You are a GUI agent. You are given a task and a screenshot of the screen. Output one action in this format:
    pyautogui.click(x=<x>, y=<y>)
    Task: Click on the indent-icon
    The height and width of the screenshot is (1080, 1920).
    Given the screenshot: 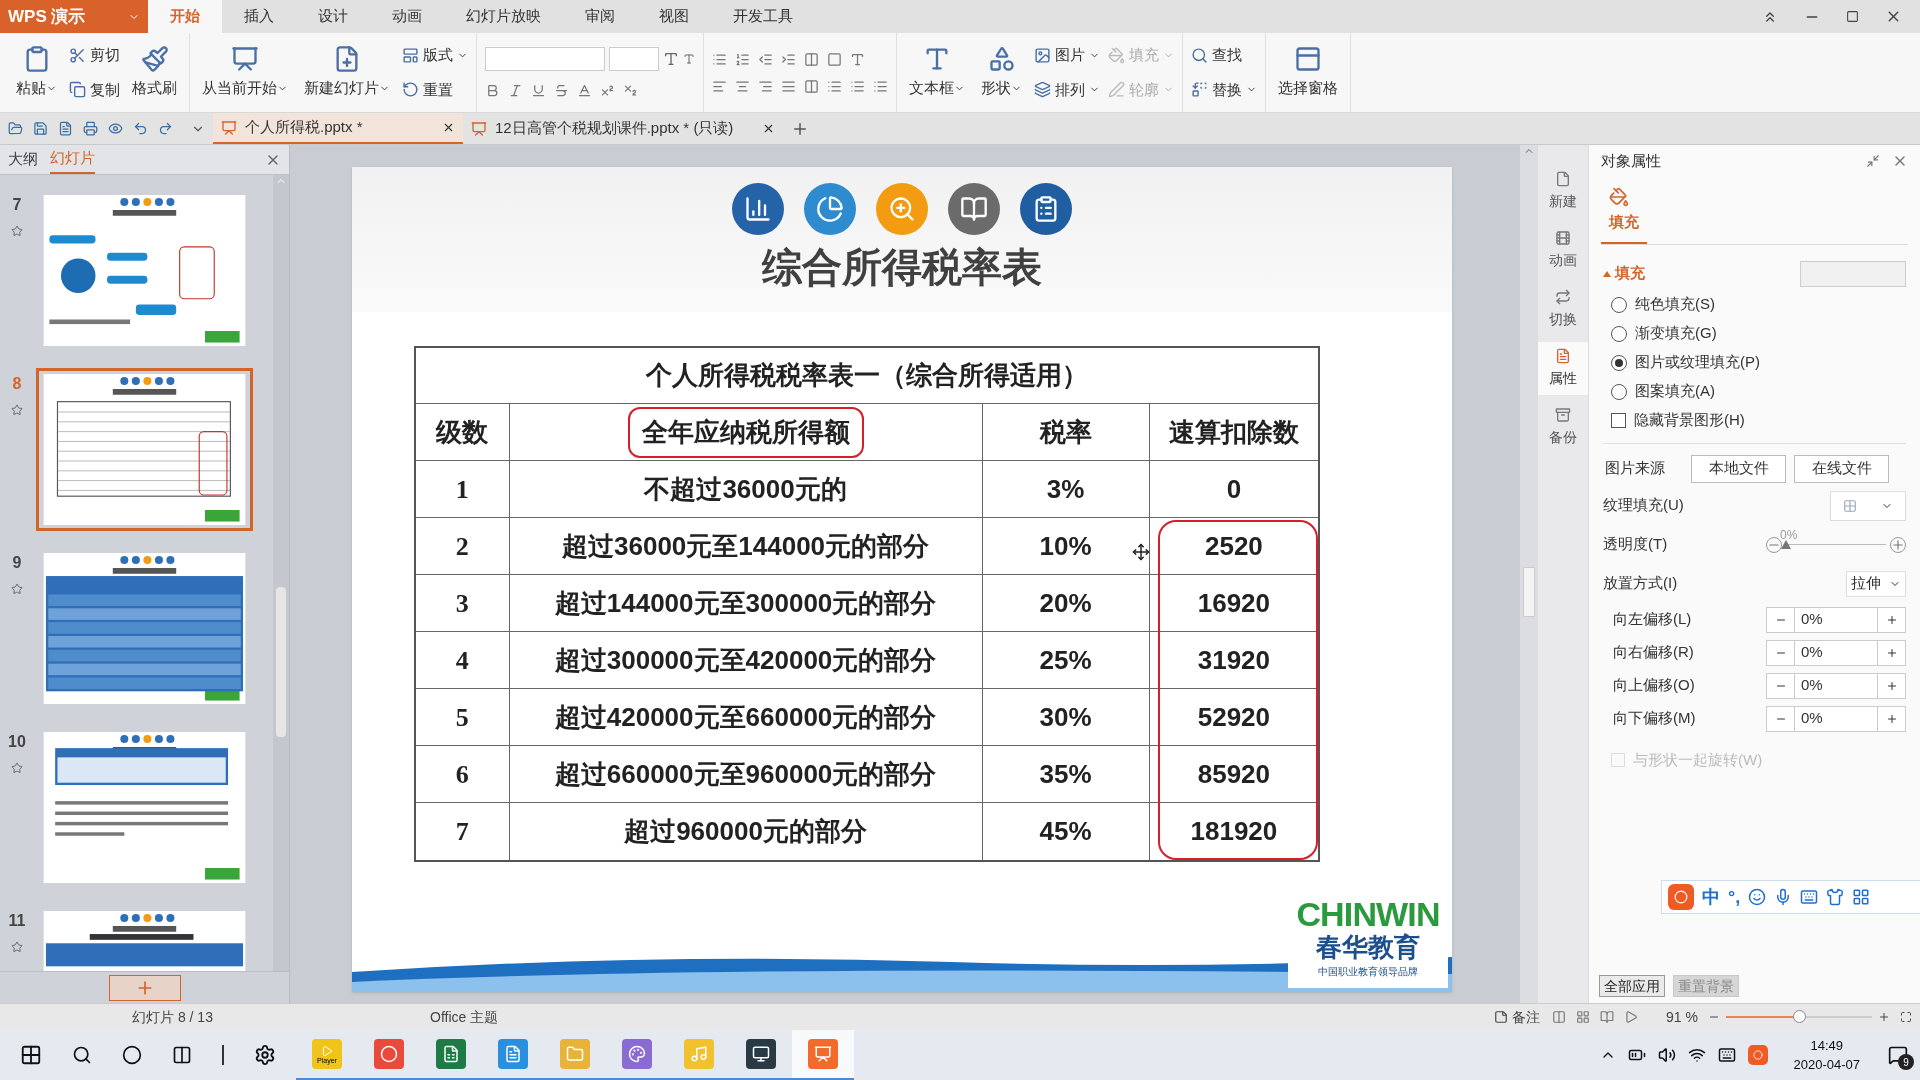 What is the action you would take?
    pyautogui.click(x=788, y=59)
    